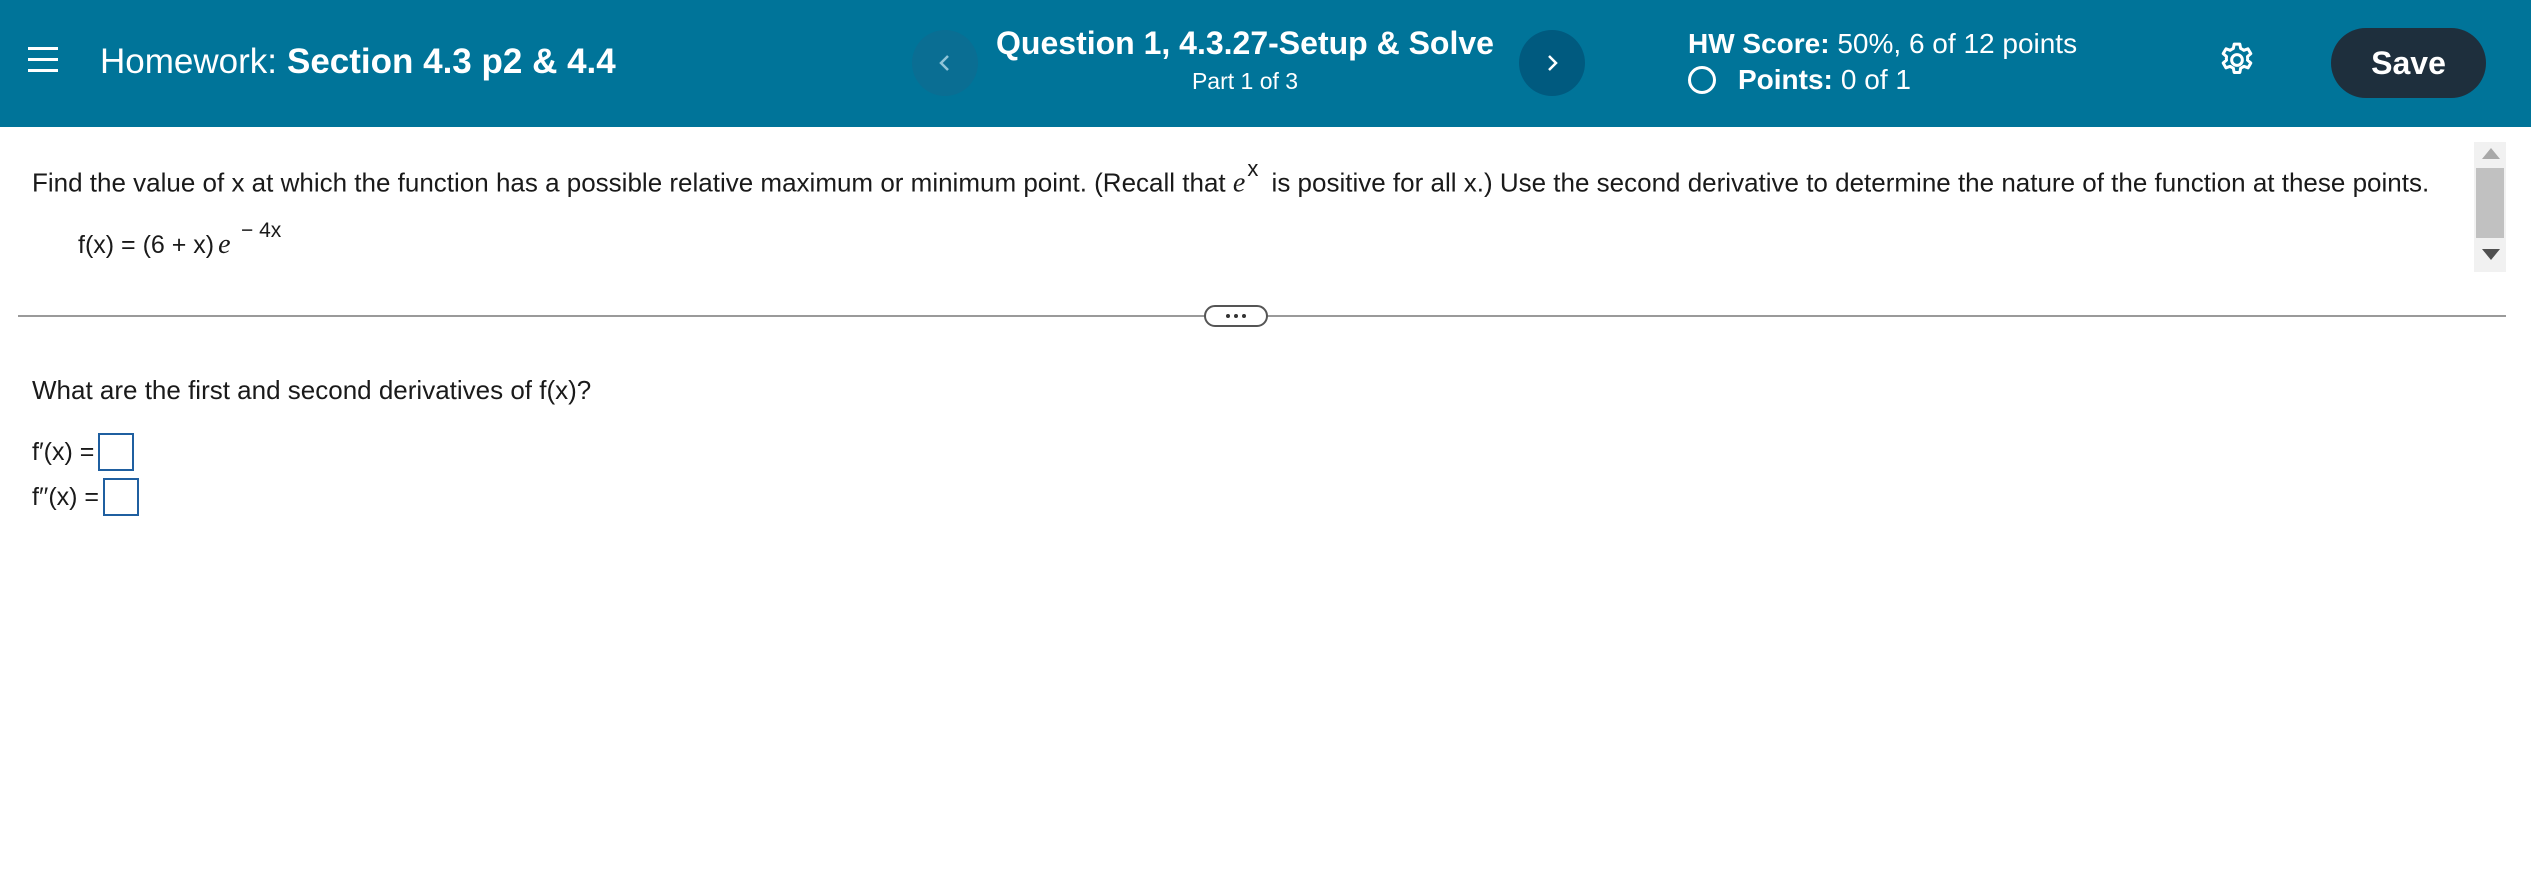  Describe the element at coordinates (2237, 60) in the screenshot. I see `gear-icon` at that location.